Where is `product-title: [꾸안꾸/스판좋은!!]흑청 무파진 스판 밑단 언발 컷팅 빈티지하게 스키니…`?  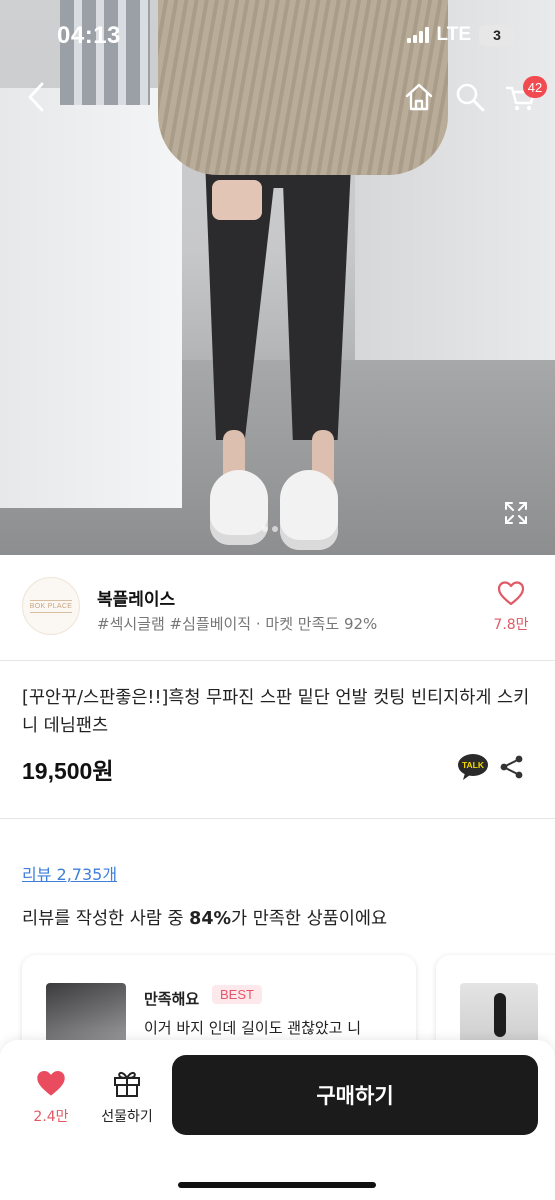
product-title: [꾸안꾸/스판좋은!!]흑청 무파진 스판 밑단 언발 컷팅 빈티지하게 스키니… is located at coordinates (276, 712).